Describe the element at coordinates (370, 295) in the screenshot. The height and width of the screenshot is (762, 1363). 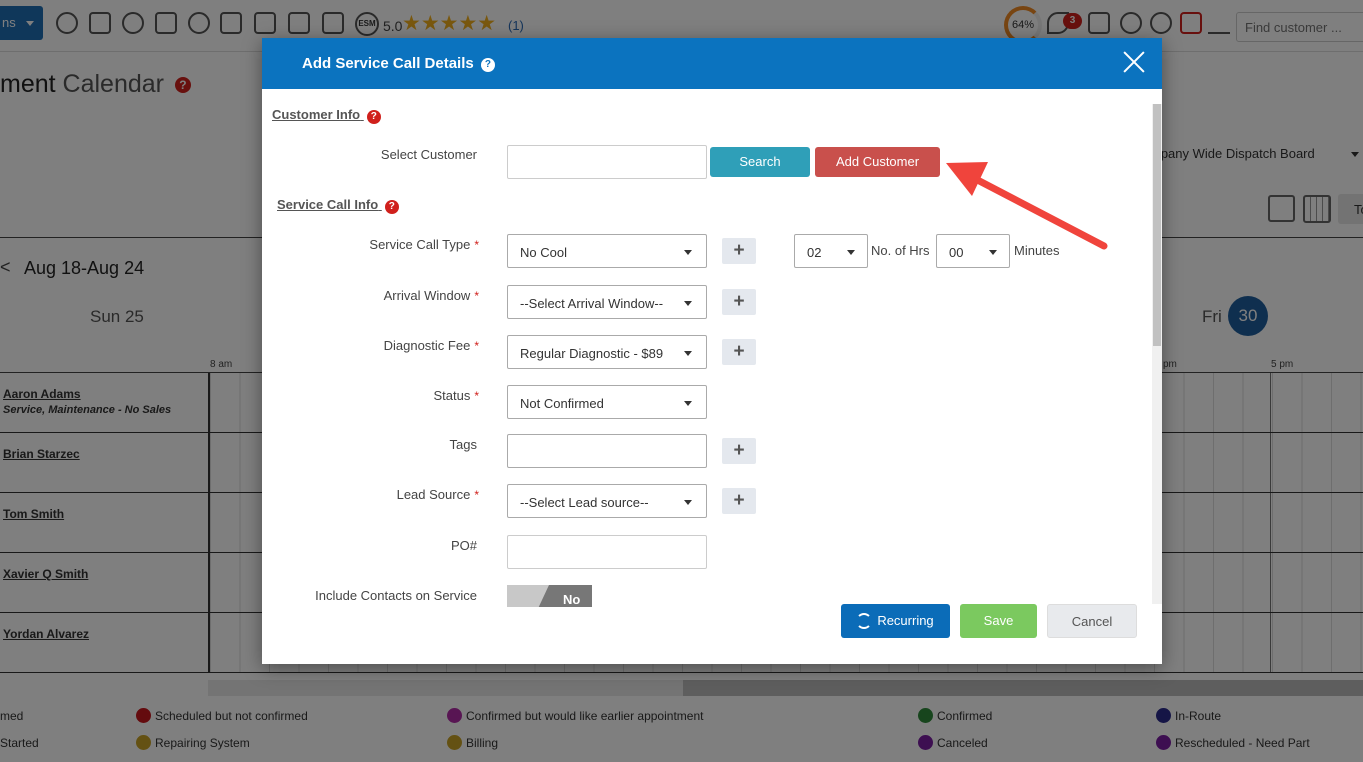
I see `arrival-window-label: Arrival Window *` at that location.